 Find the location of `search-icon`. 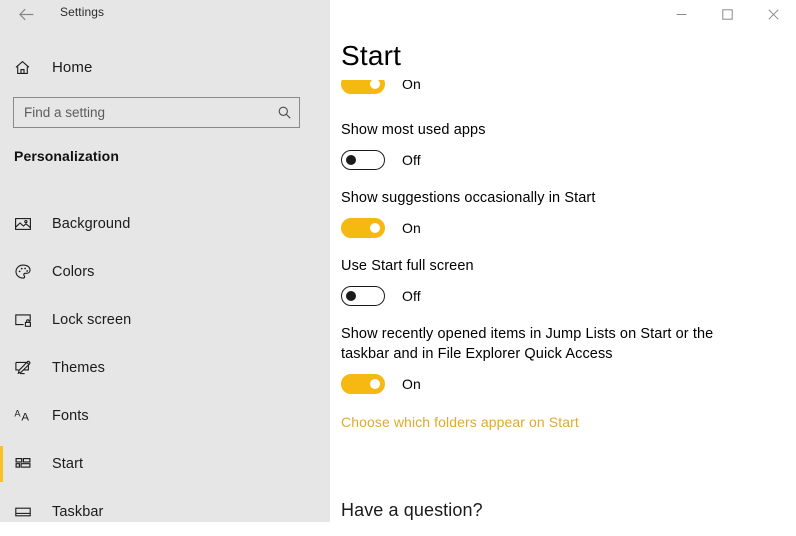

search-icon is located at coordinates (284, 112).